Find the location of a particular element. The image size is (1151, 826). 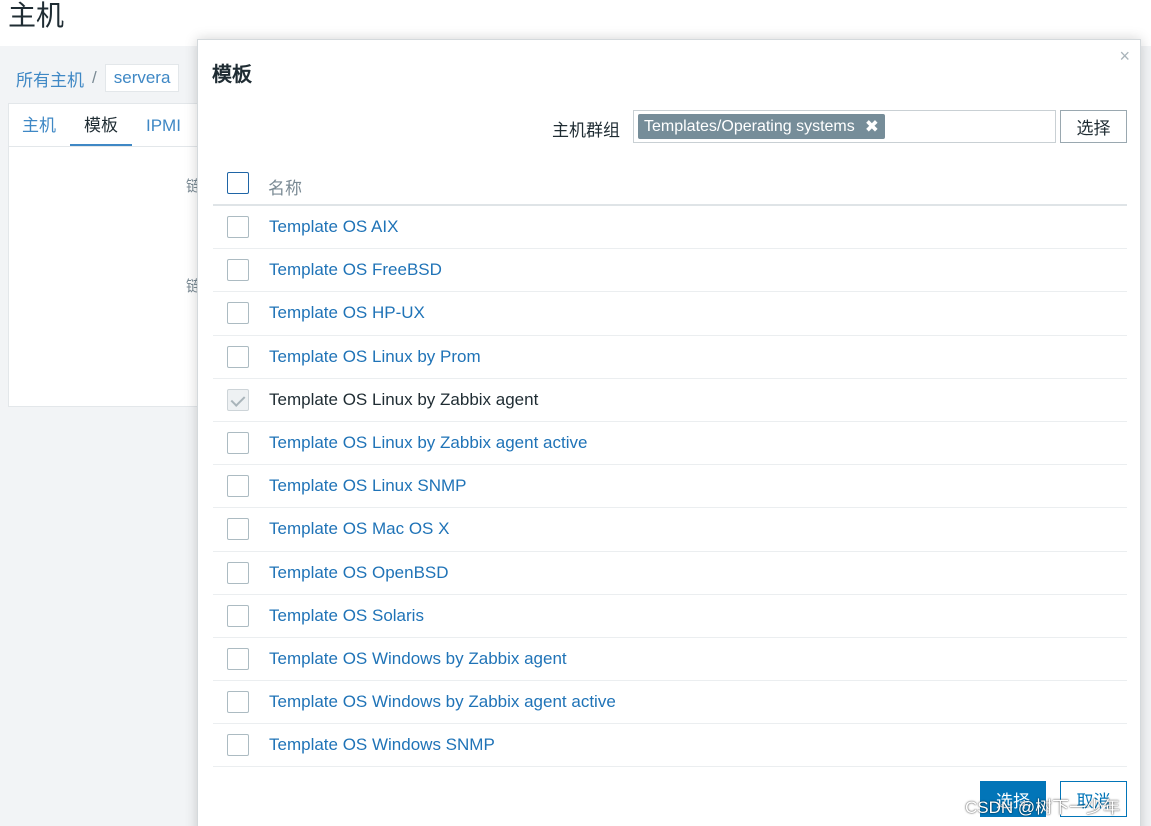

template-name-link: Template OS HP-UX is located at coordinates (347, 313).